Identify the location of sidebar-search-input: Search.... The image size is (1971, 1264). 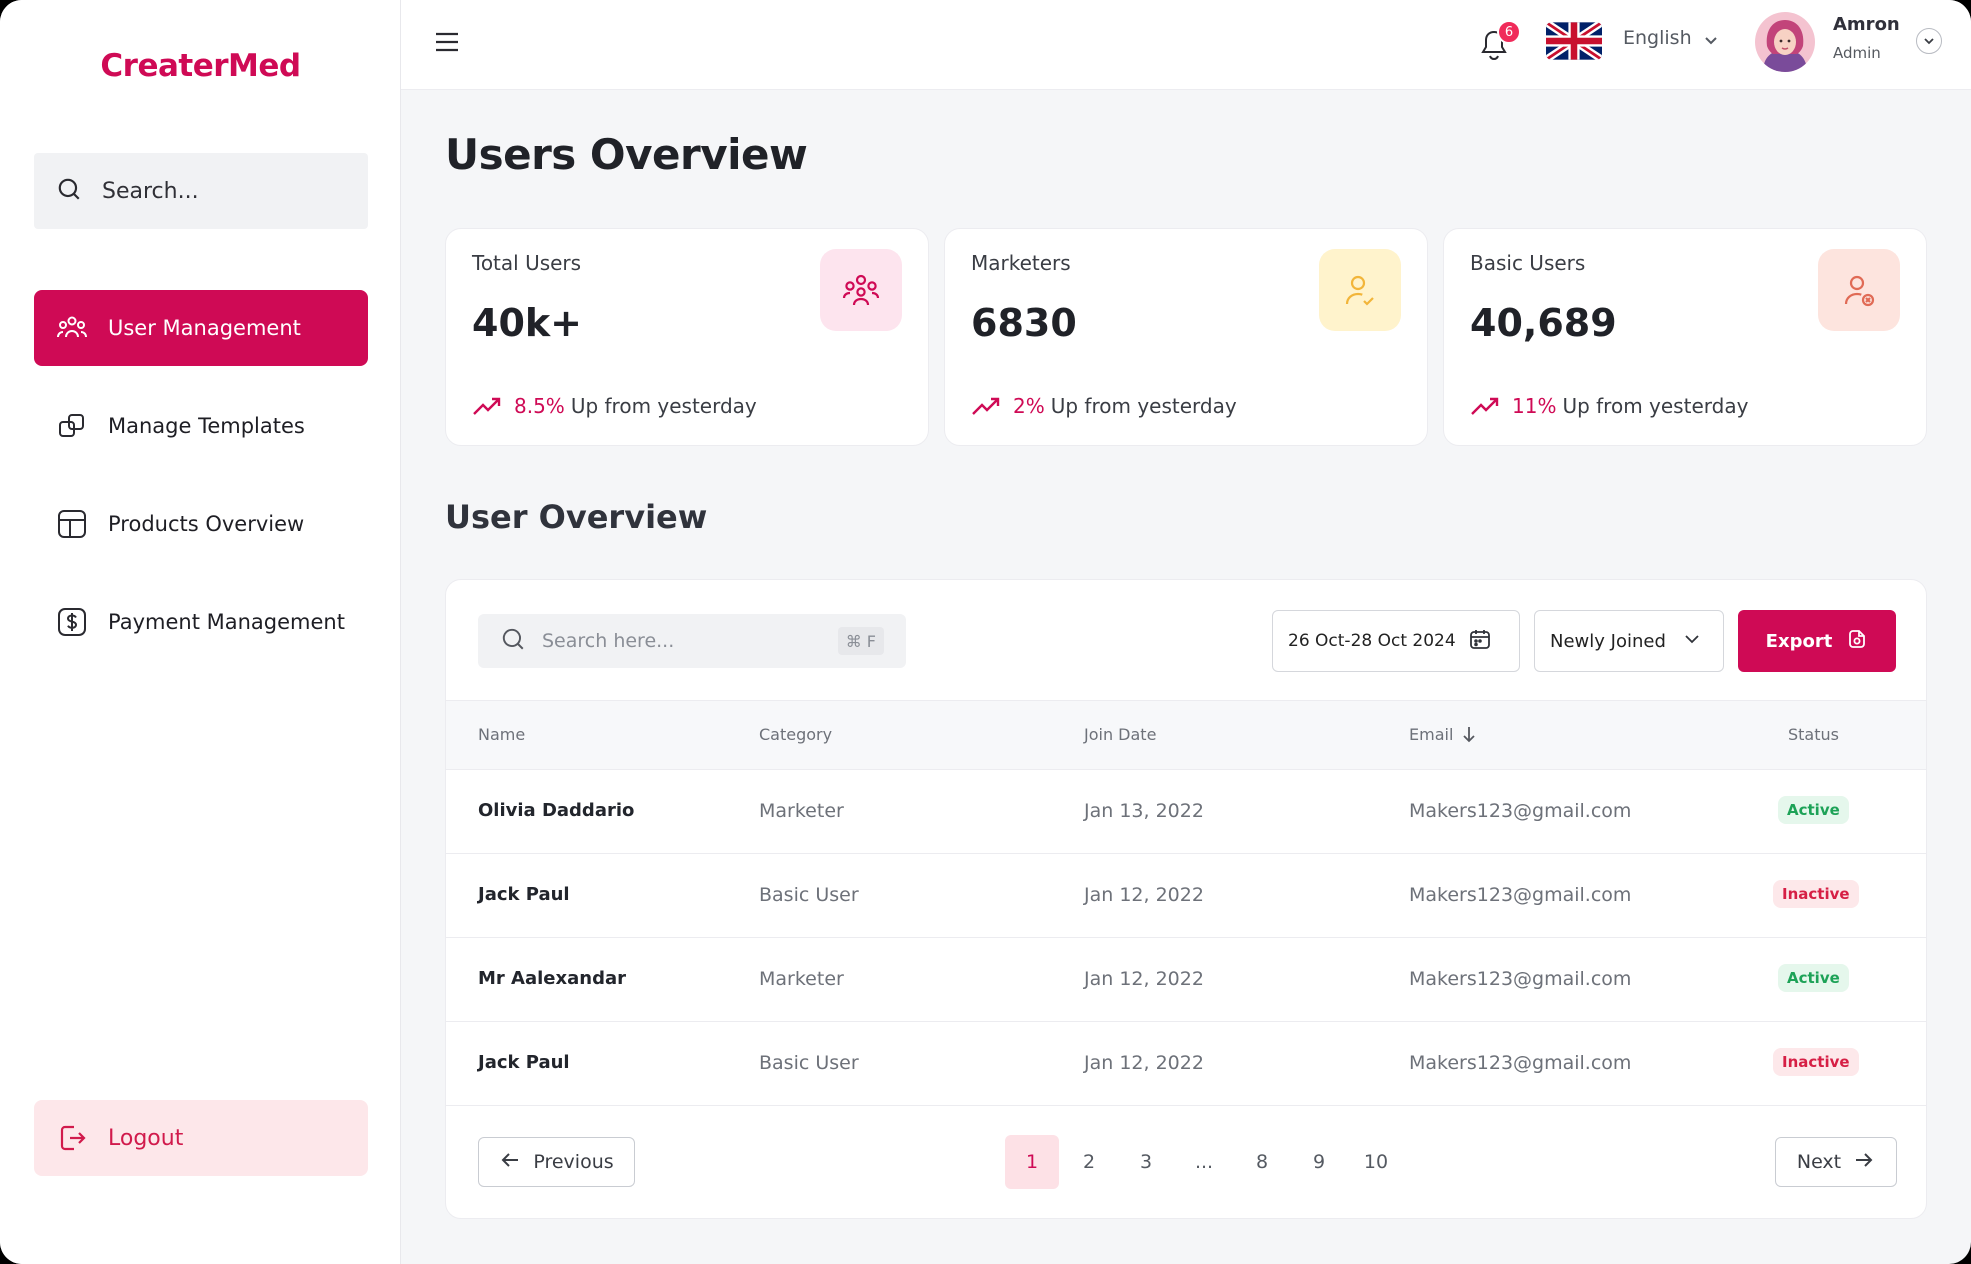
(150, 191).